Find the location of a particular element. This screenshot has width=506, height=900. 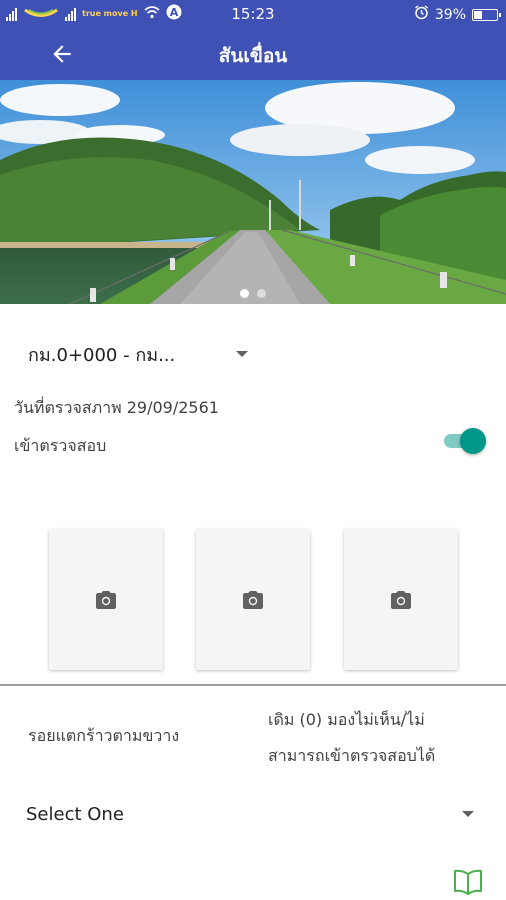

previous-status-line2: สามารถเข้าตรวจสอบได้ is located at coordinates (352, 755).